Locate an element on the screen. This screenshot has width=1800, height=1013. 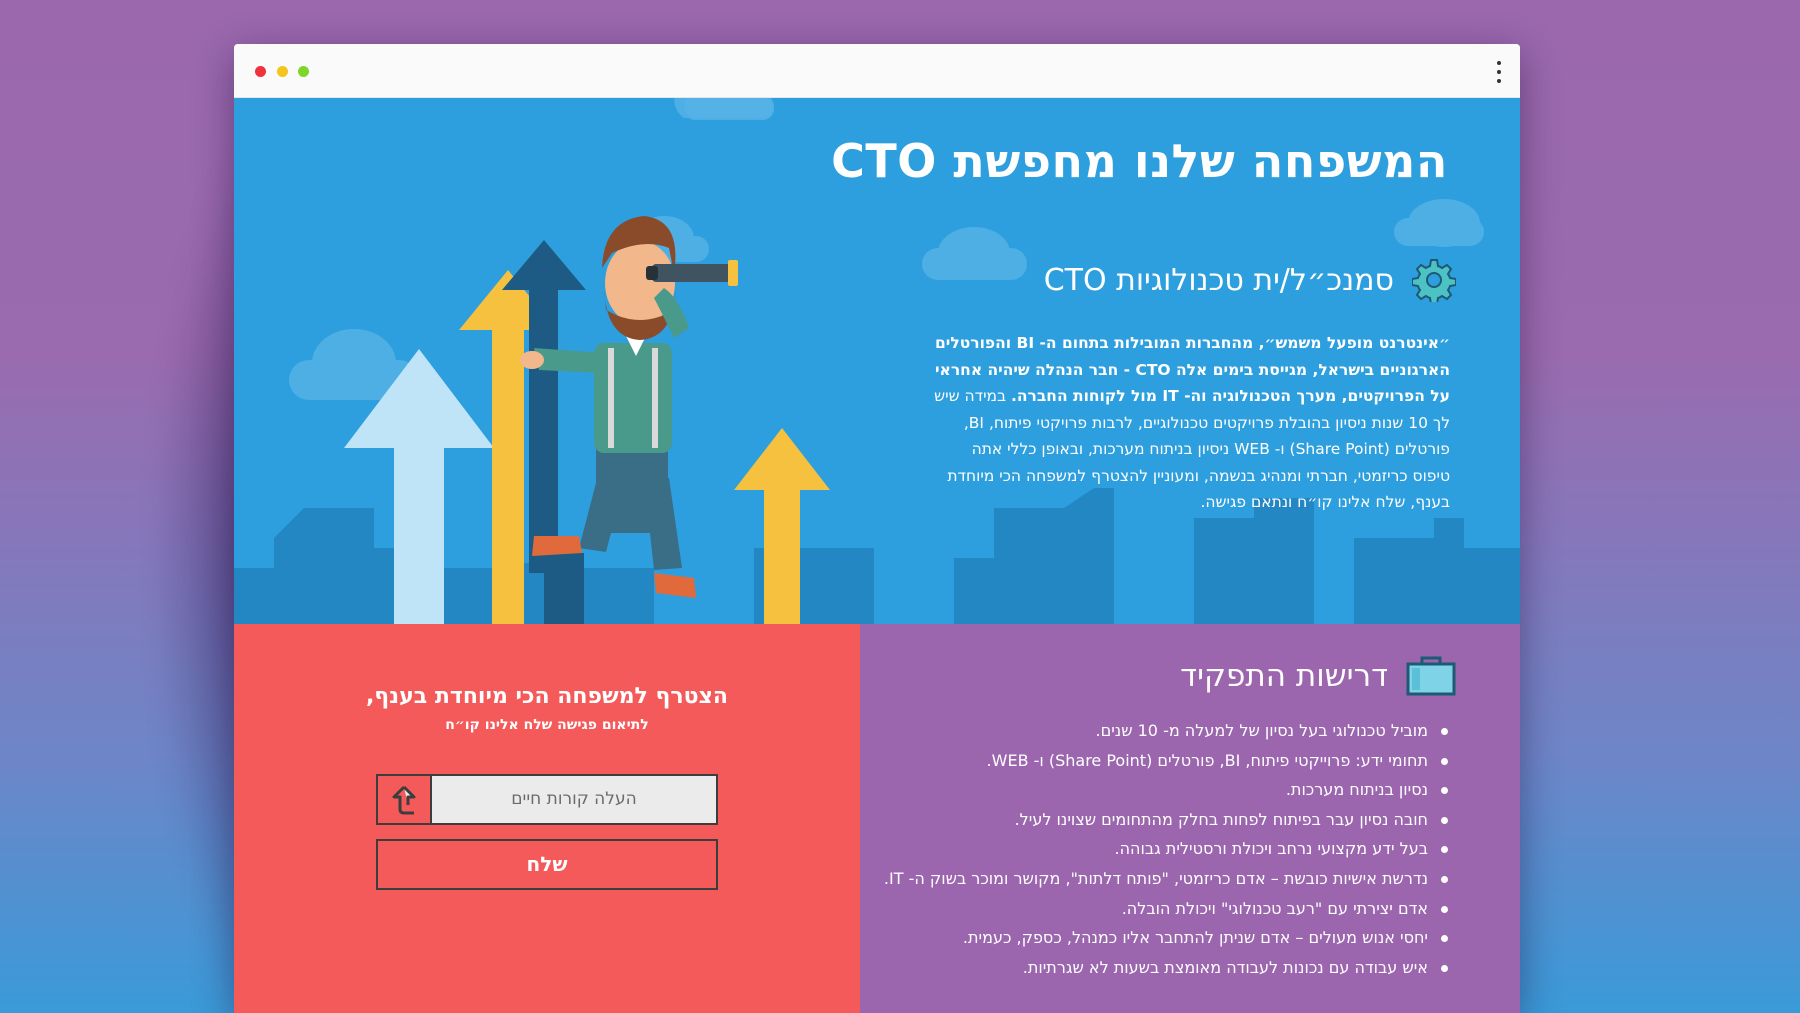
maximize-window-button is located at coordinates (303, 71).